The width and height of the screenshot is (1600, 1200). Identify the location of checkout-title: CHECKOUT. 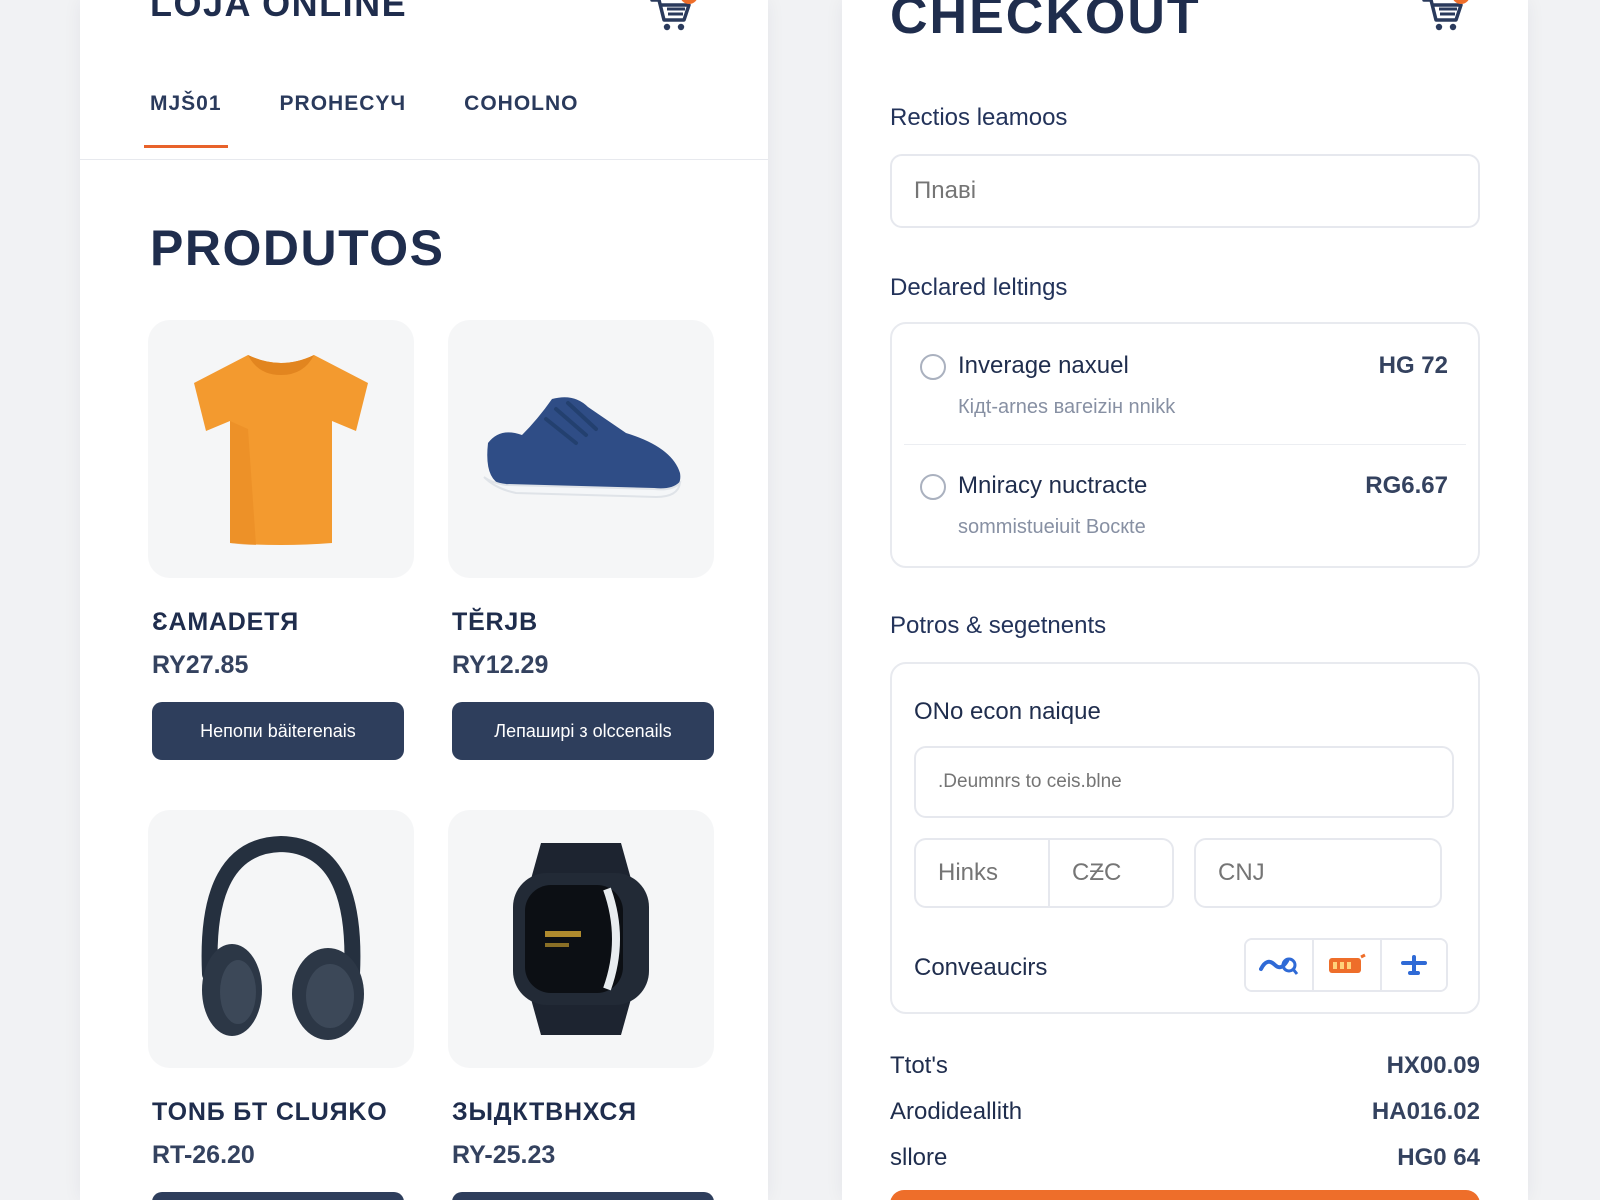
(1045, 22).